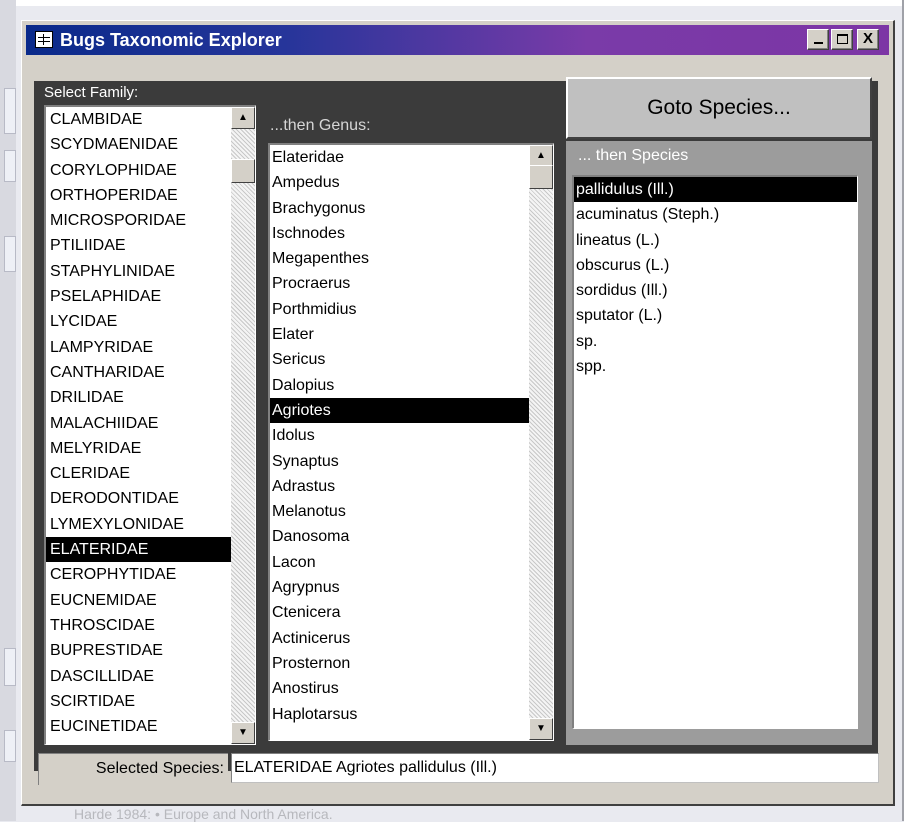 The height and width of the screenshot is (822, 904). Describe the element at coordinates (150, 372) in the screenshot. I see `family-list-item: CANTHARIDAE` at that location.